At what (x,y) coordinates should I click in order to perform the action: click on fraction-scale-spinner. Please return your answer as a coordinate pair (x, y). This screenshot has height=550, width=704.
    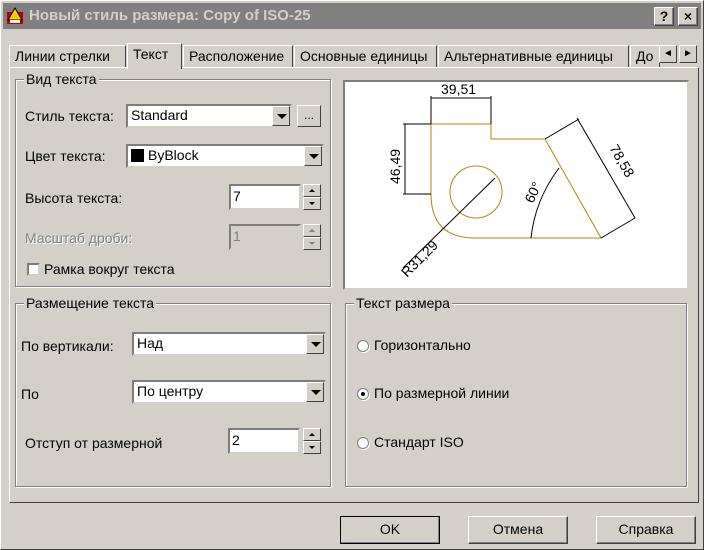
    Looking at the image, I should click on (312, 237).